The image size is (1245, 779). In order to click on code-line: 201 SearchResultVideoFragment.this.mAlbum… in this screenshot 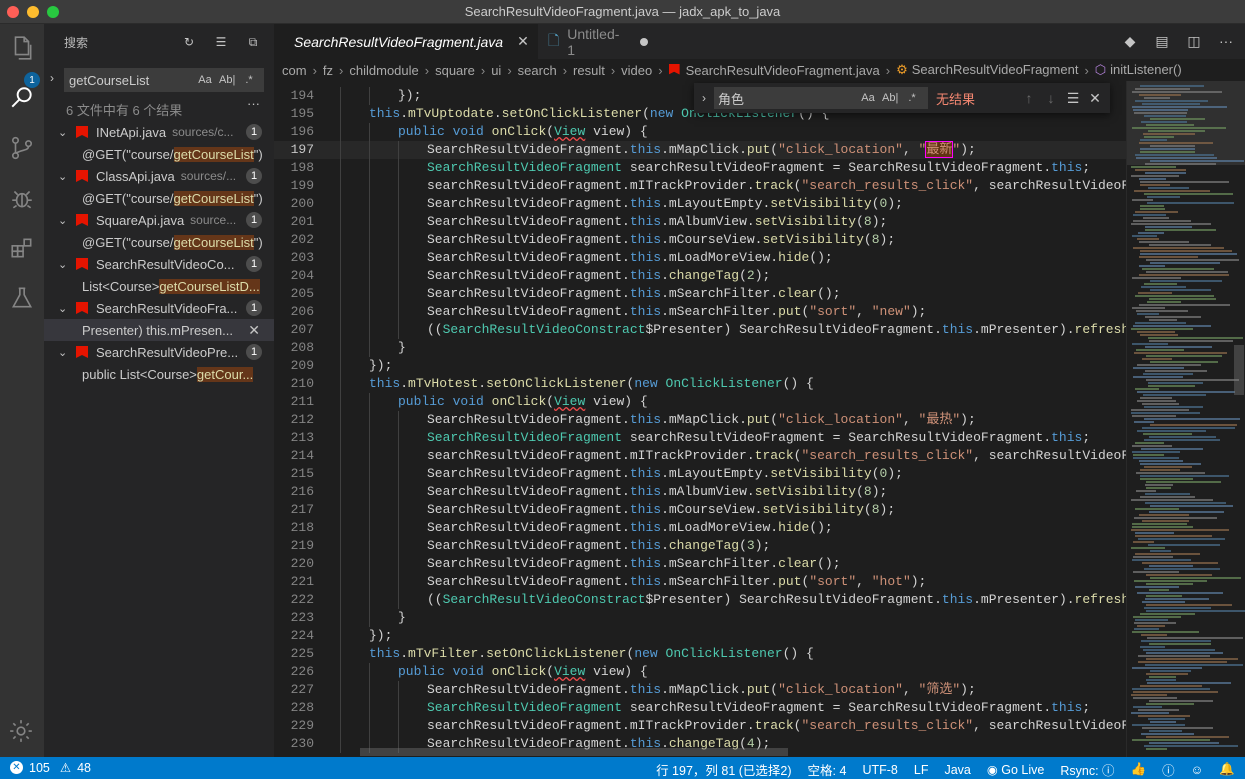, I will do `click(700, 222)`.